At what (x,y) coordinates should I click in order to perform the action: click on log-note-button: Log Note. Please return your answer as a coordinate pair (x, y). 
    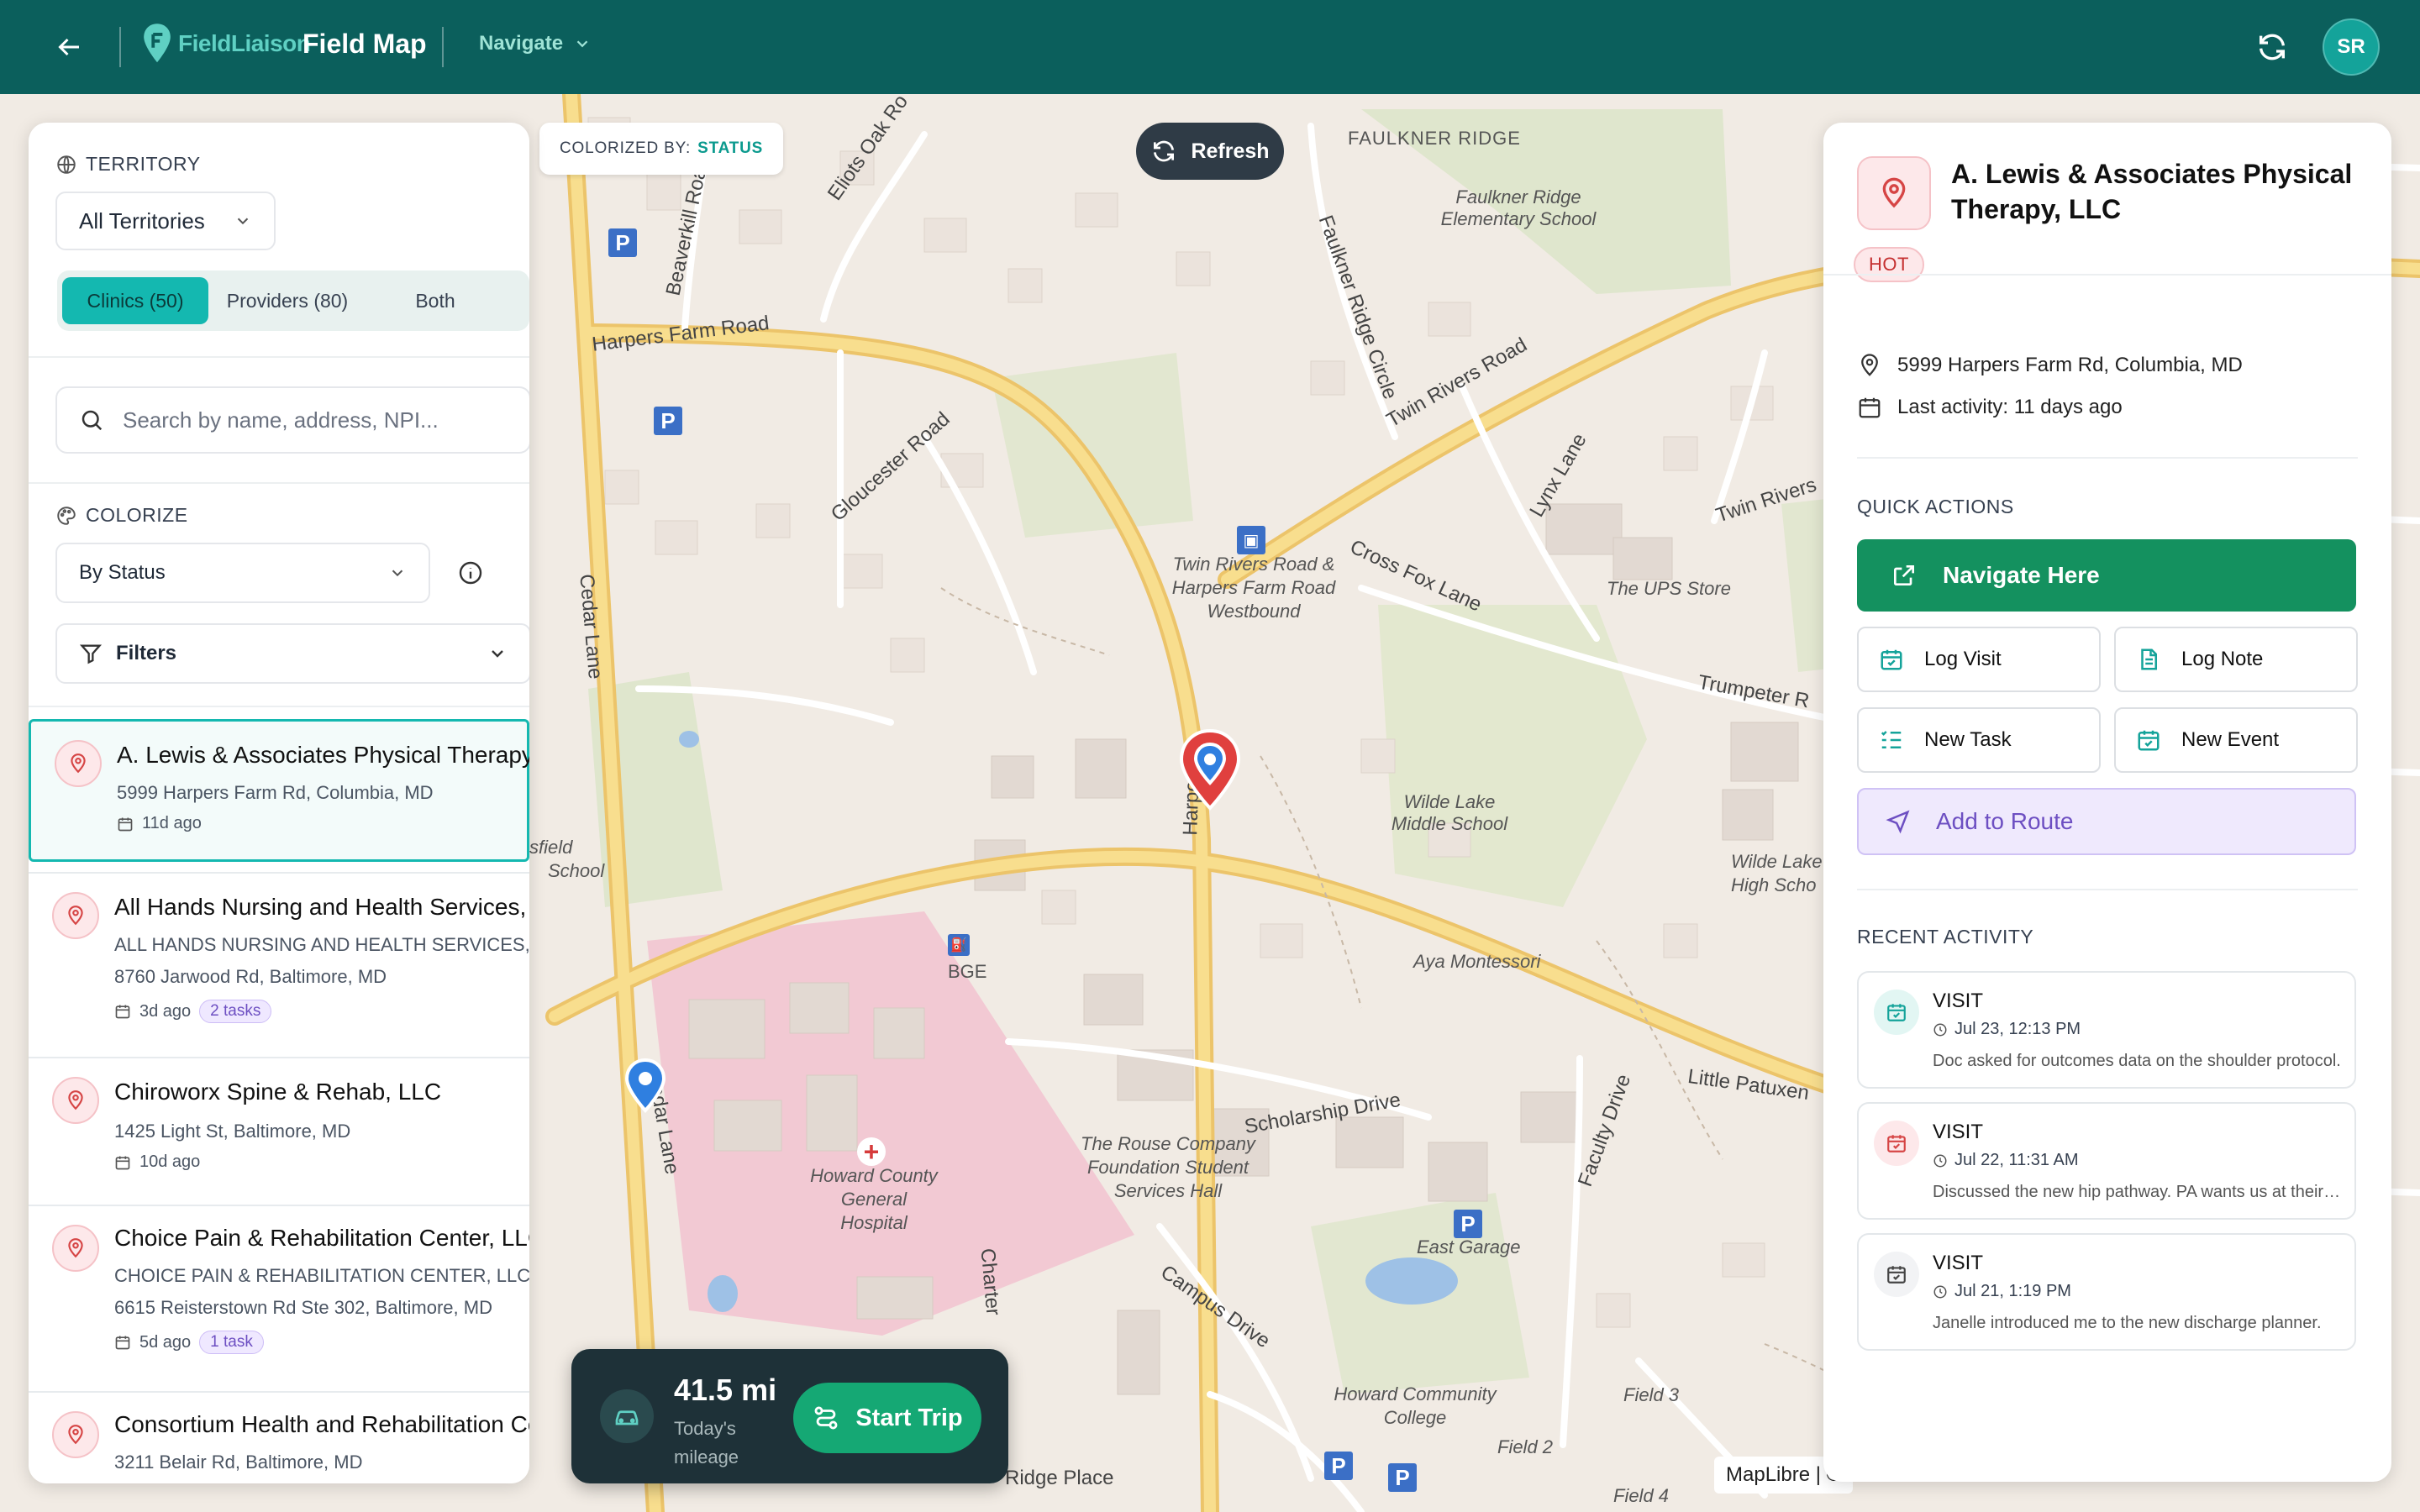
    Looking at the image, I should click on (2236, 659).